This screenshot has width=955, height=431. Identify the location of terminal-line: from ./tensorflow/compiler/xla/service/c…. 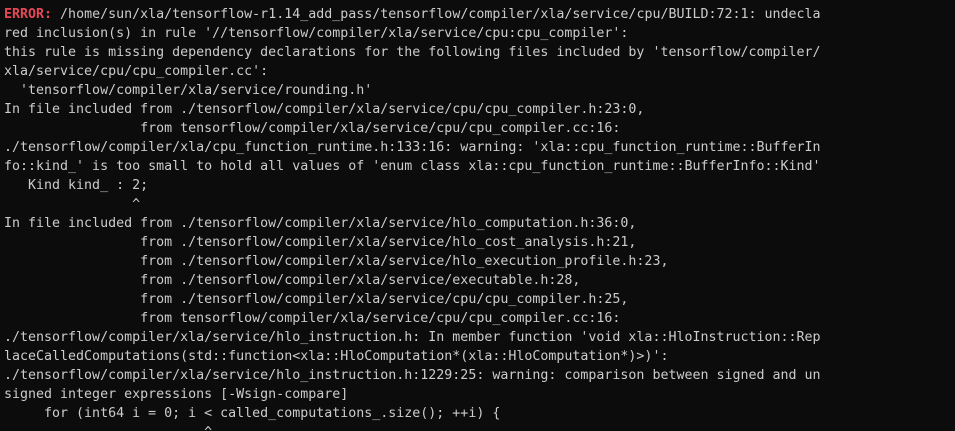
(316, 299).